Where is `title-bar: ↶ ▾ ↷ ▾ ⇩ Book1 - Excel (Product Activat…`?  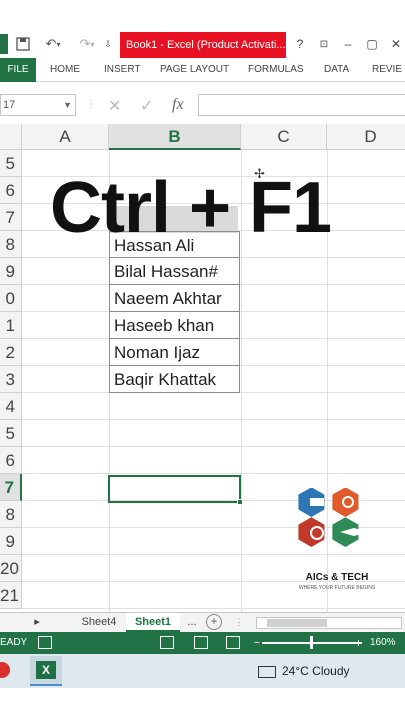 title-bar: ↶ ▾ ↷ ▾ ⇩ Book1 - Excel (Product Activat… is located at coordinates (202, 44).